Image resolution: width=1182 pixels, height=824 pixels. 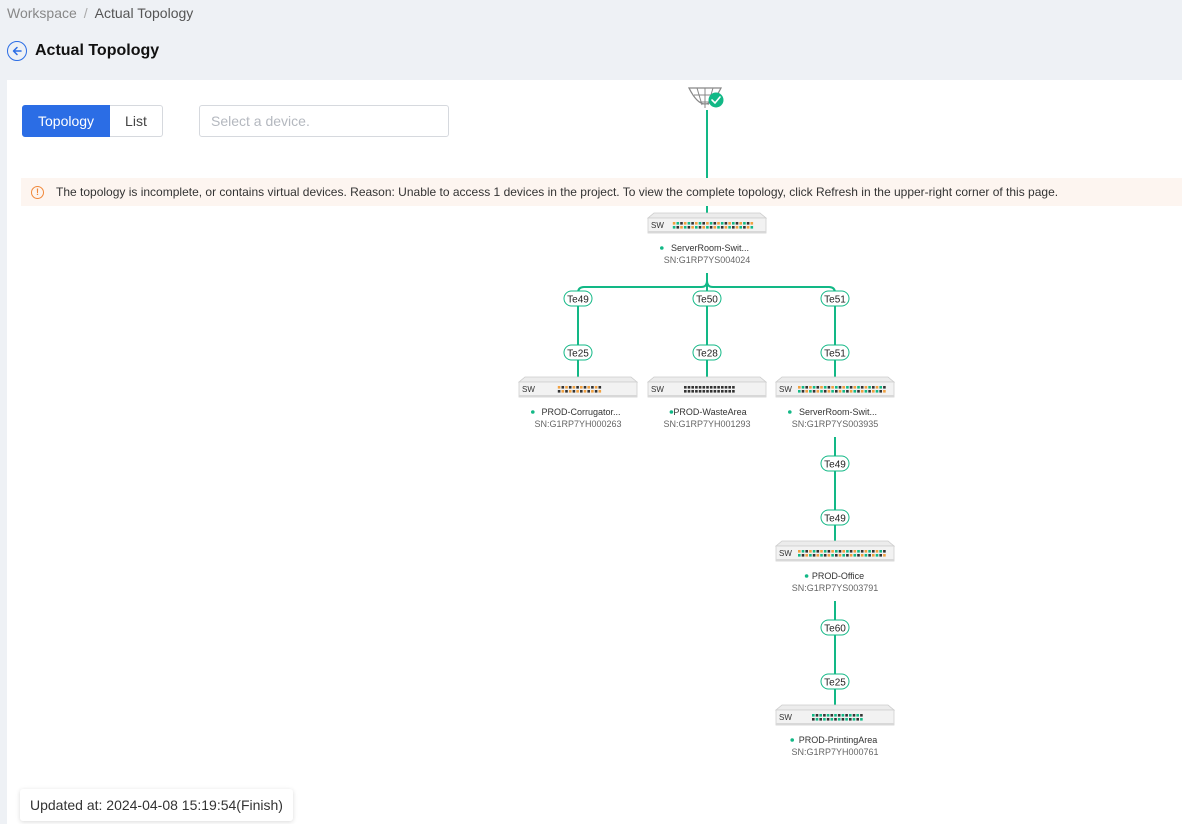 I want to click on tab-topology: Topology, so click(x=66, y=121).